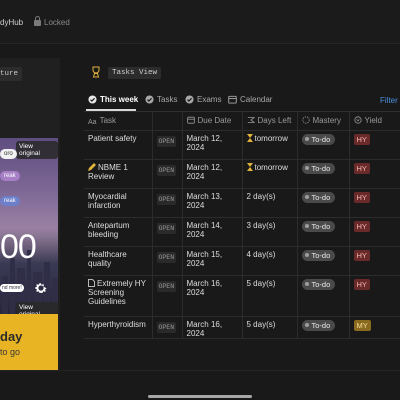 The height and width of the screenshot is (400, 400). Describe the element at coordinates (323, 121) in the screenshot. I see `column-header-mastery: Mastery` at that location.